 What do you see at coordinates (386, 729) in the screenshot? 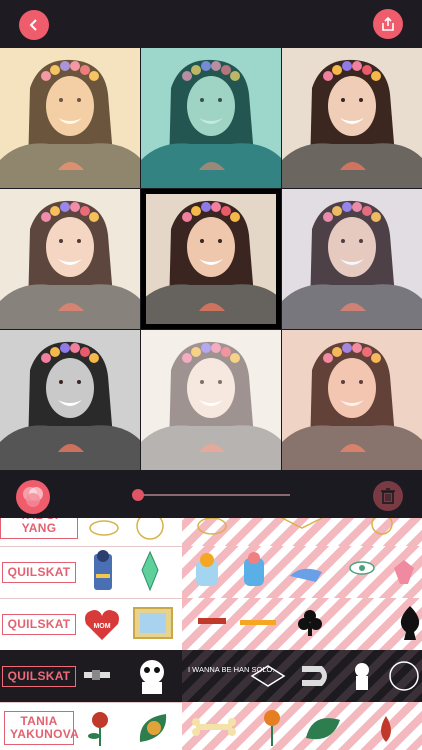
I see `sticker-drop` at bounding box center [386, 729].